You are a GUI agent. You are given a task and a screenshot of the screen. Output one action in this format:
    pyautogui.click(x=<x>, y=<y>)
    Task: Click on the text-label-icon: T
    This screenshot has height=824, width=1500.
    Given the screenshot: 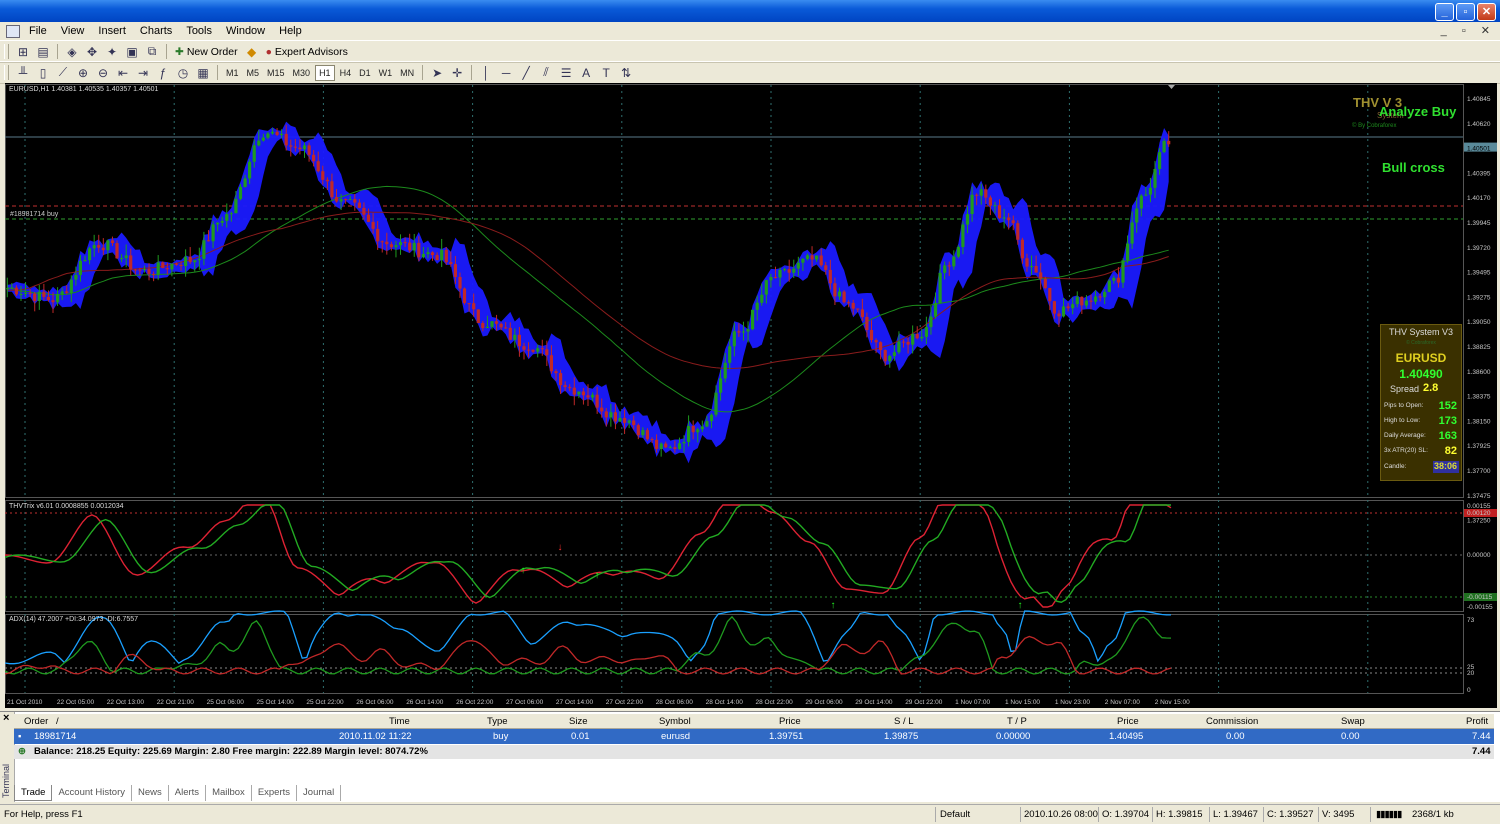 What is the action you would take?
    pyautogui.click(x=606, y=73)
    